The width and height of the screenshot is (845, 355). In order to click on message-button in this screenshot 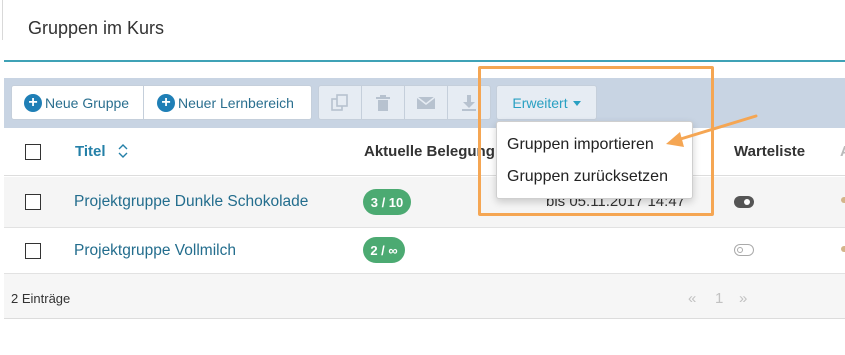, I will do `click(426, 102)`.